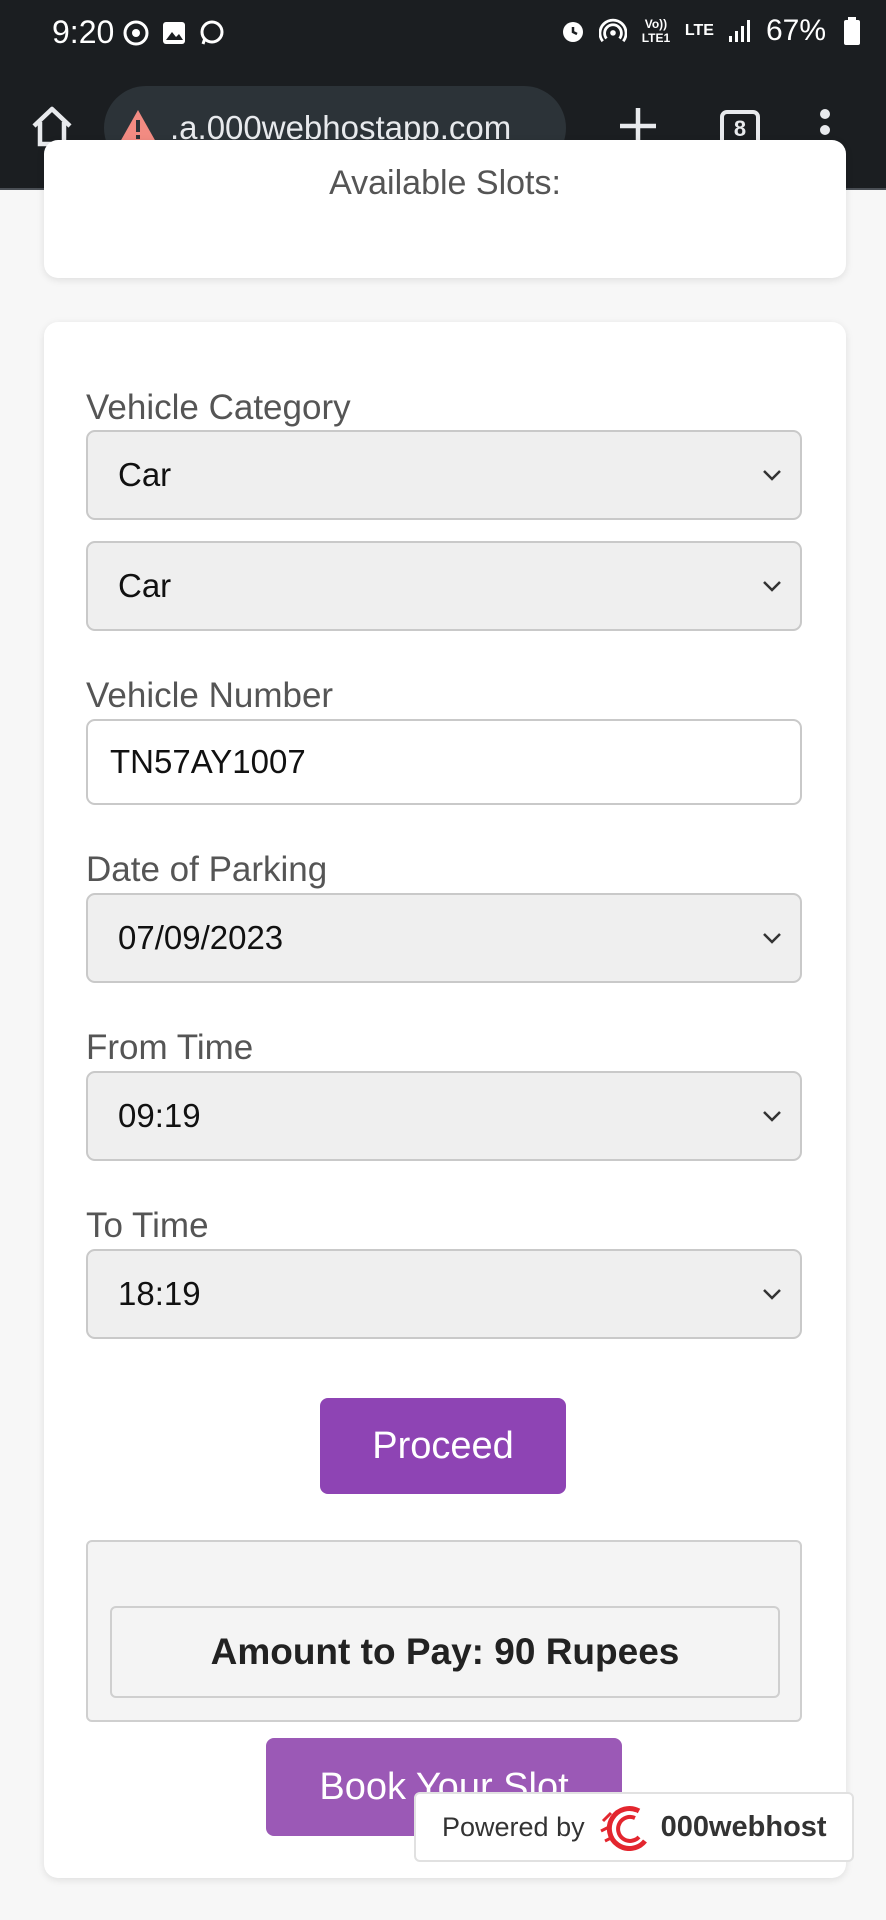 Image resolution: width=886 pixels, height=1920 pixels. What do you see at coordinates (170, 1047) in the screenshot?
I see `from-time-label: From Time` at bounding box center [170, 1047].